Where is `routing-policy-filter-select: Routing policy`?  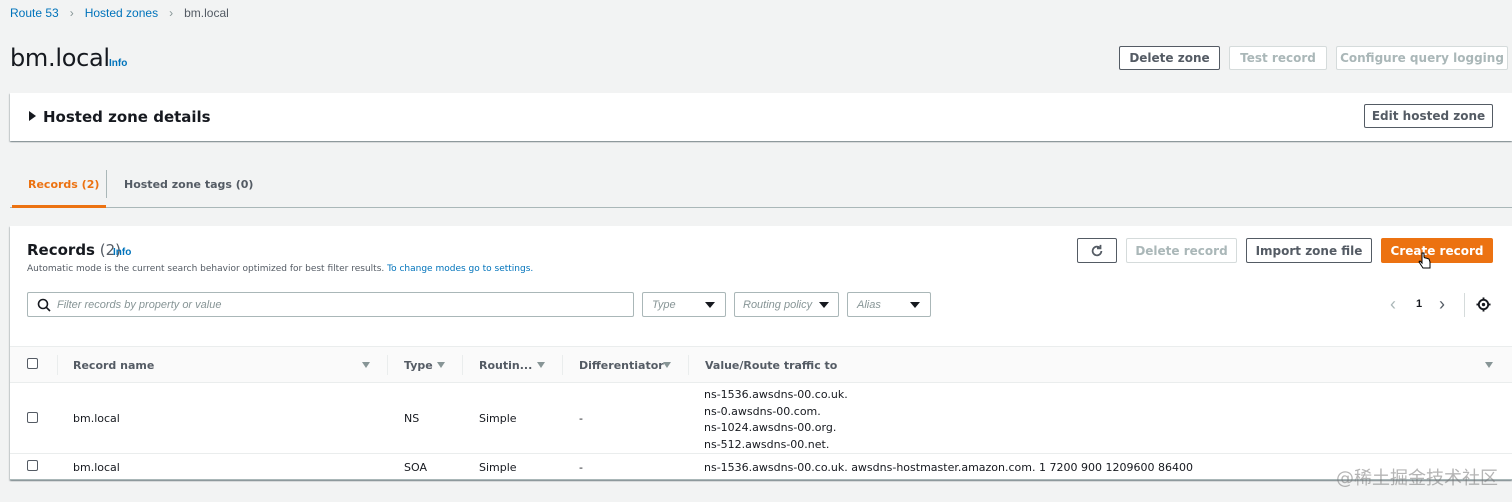
routing-policy-filter-select: Routing policy is located at coordinates (786, 304).